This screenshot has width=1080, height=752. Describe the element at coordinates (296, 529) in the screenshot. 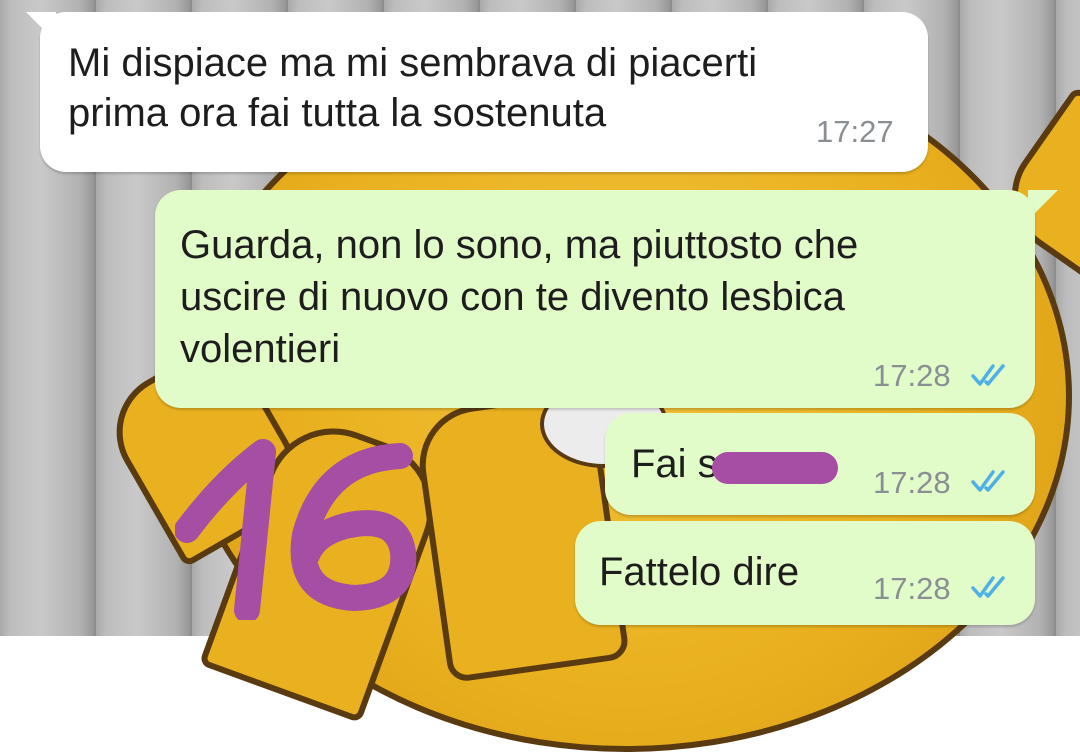

I see `handwritten-number-annotation` at that location.